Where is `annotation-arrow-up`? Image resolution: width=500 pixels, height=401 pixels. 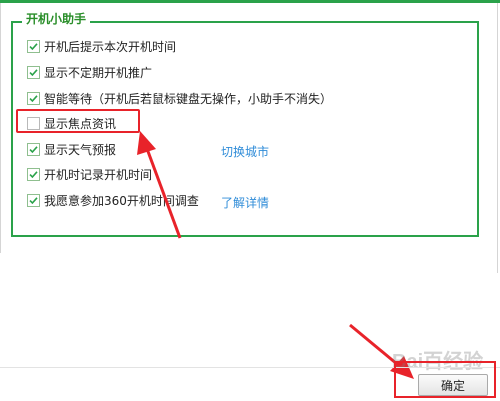
annotation-arrow-up is located at coordinates (163, 192).